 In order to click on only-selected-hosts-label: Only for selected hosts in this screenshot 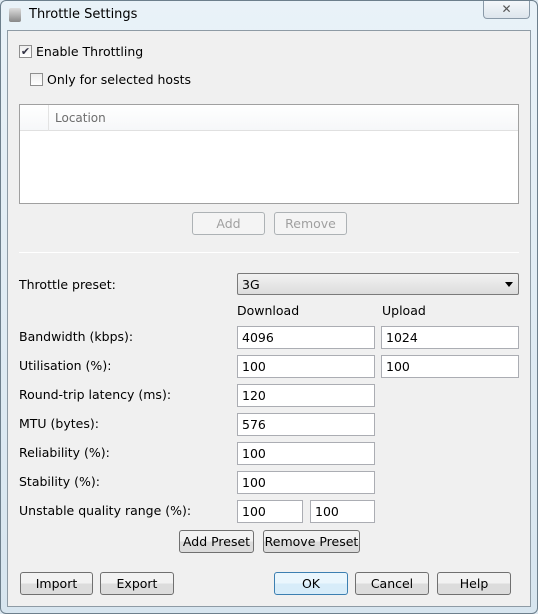, I will do `click(119, 79)`.